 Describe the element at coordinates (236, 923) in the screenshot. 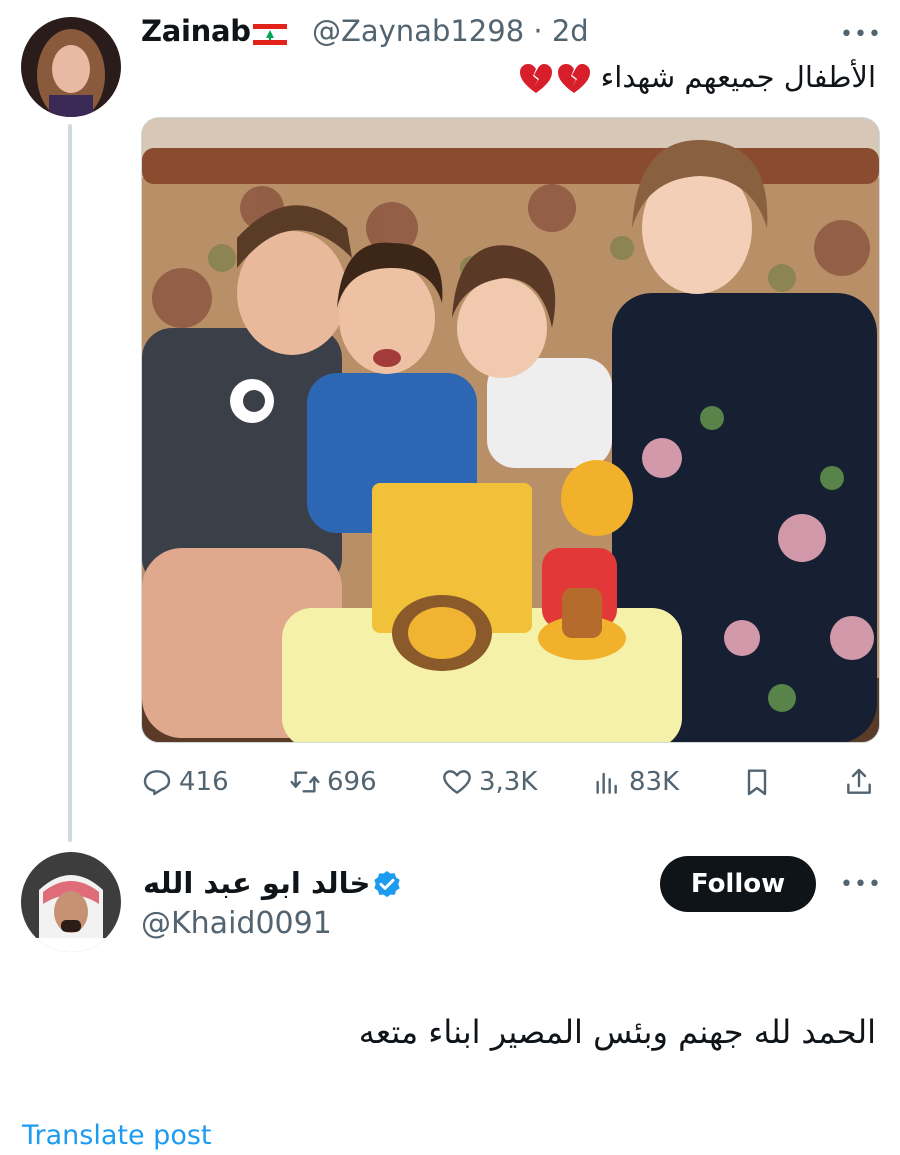

I see `author-handle: @Khaid0091` at that location.